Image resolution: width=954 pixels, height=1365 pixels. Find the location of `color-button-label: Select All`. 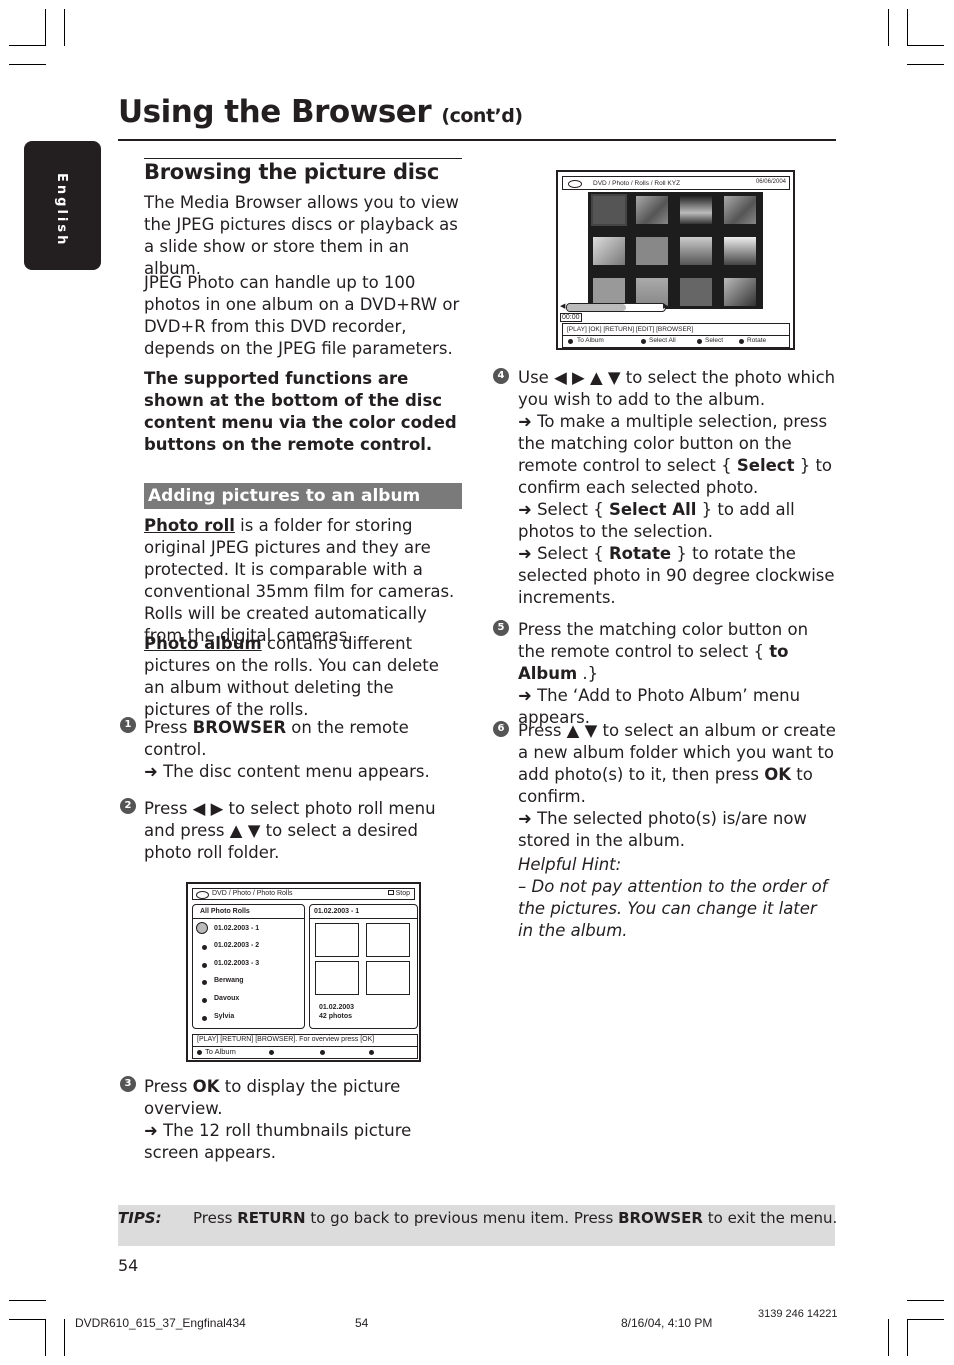

color-button-label: Select All is located at coordinates (662, 340).